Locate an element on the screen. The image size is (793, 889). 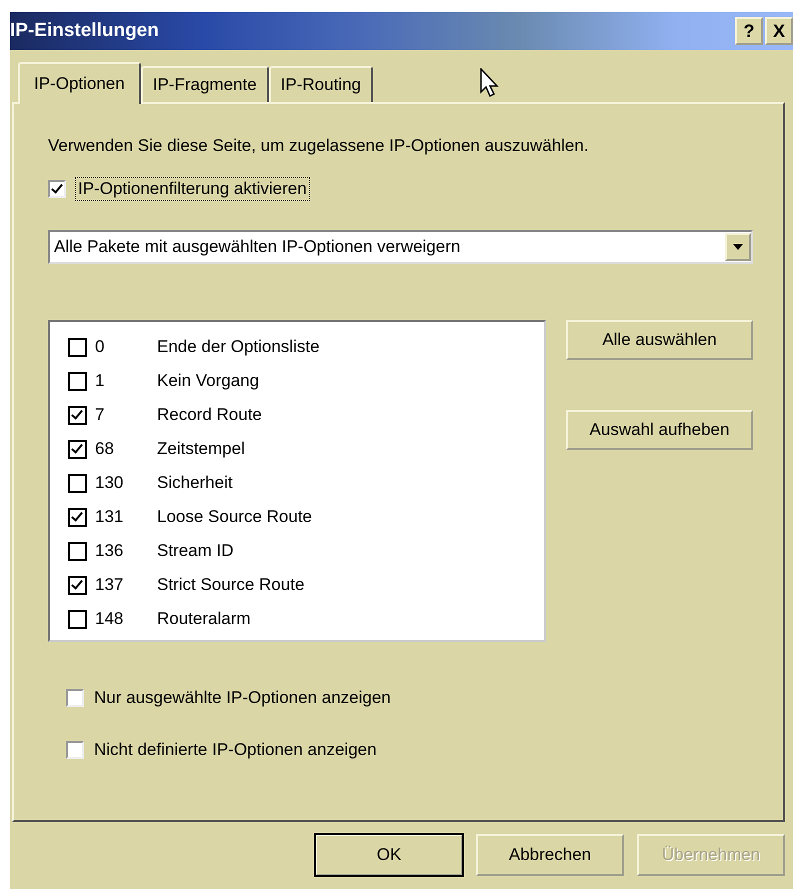
close-button: X is located at coordinates (779, 31).